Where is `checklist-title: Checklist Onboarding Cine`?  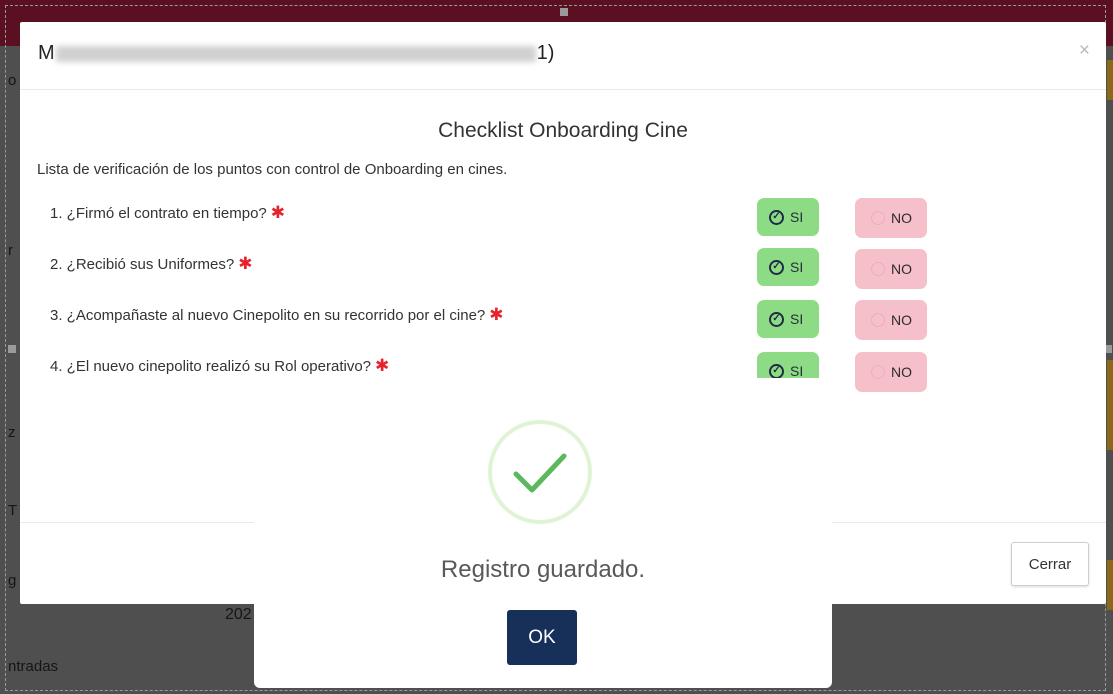 checklist-title: Checklist Onboarding Cine is located at coordinates (563, 130).